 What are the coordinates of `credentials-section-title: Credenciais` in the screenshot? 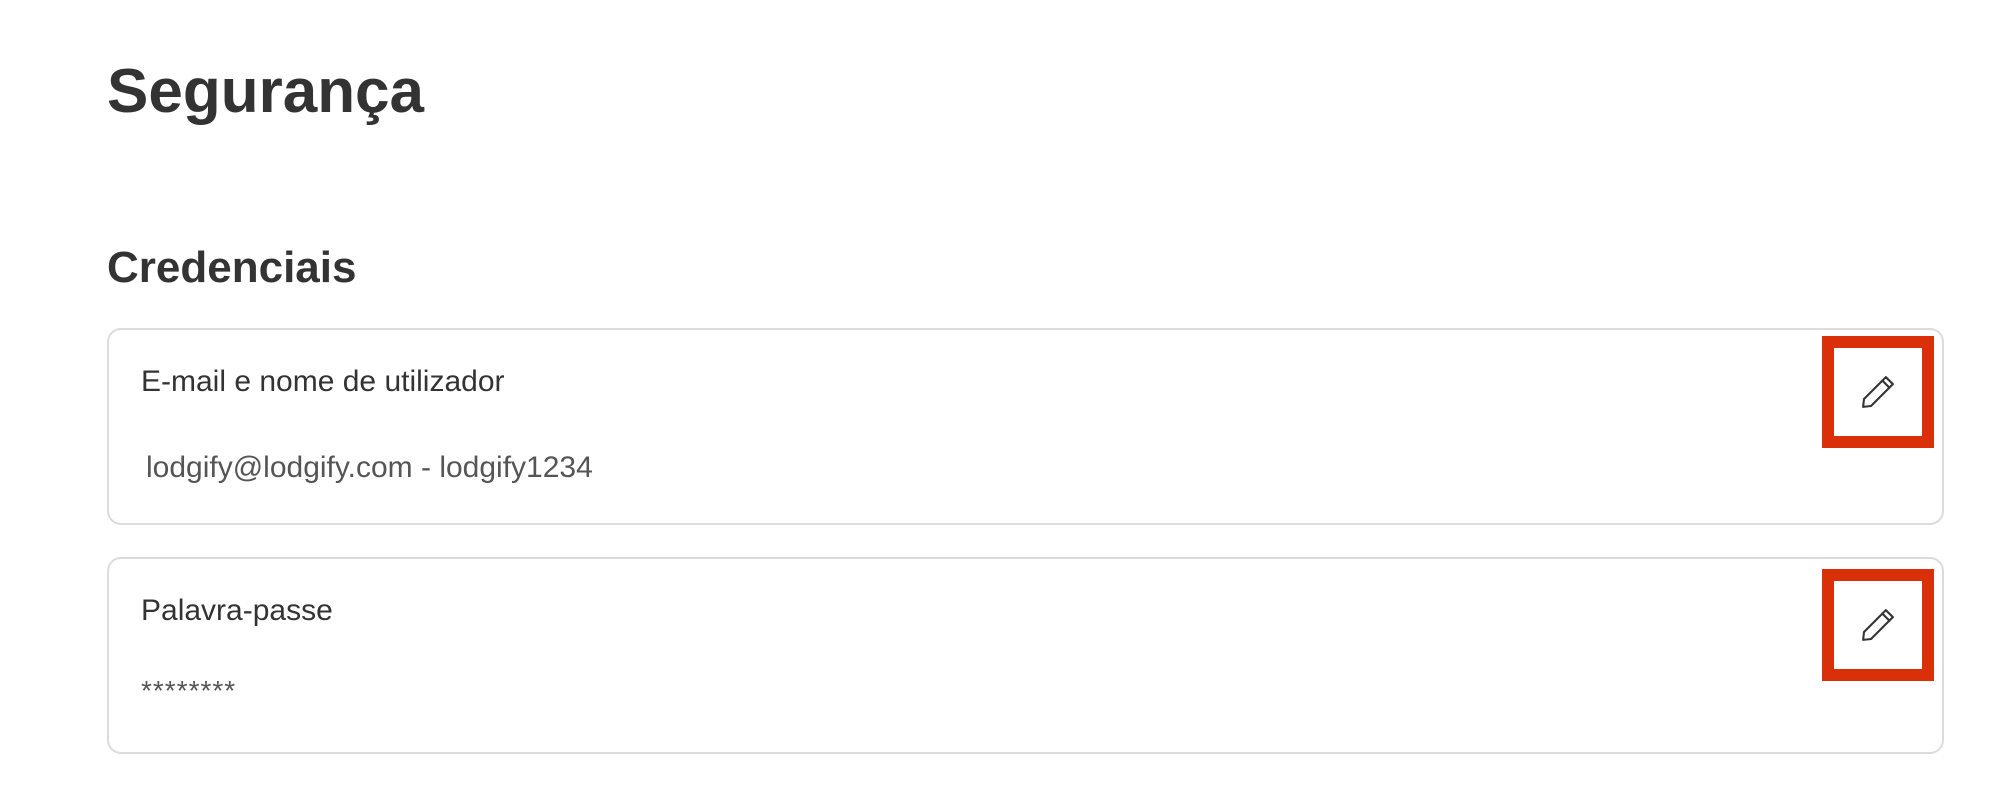 It's located at (232, 267).